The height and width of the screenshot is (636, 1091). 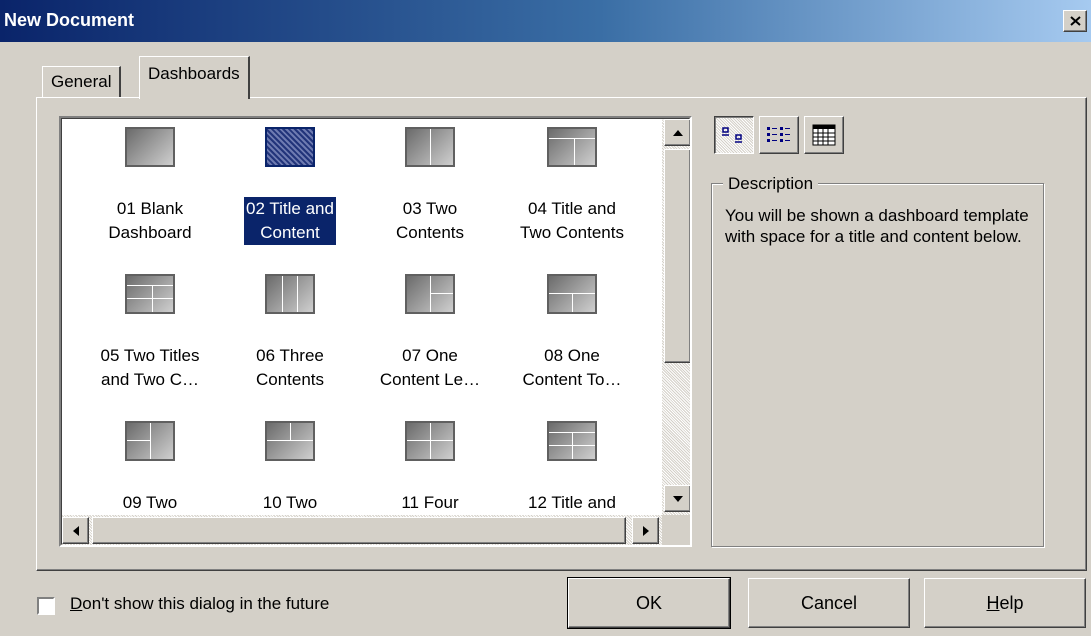 I want to click on vertical-scrollbar, so click(x=676, y=317).